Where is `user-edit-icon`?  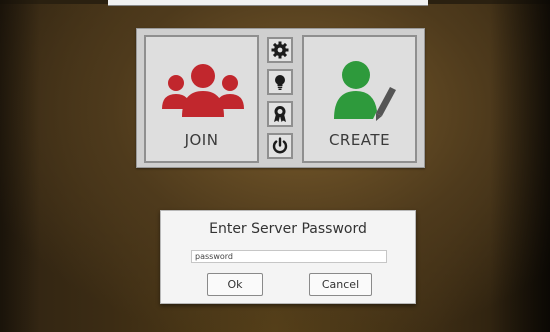 user-edit-icon is located at coordinates (365, 91).